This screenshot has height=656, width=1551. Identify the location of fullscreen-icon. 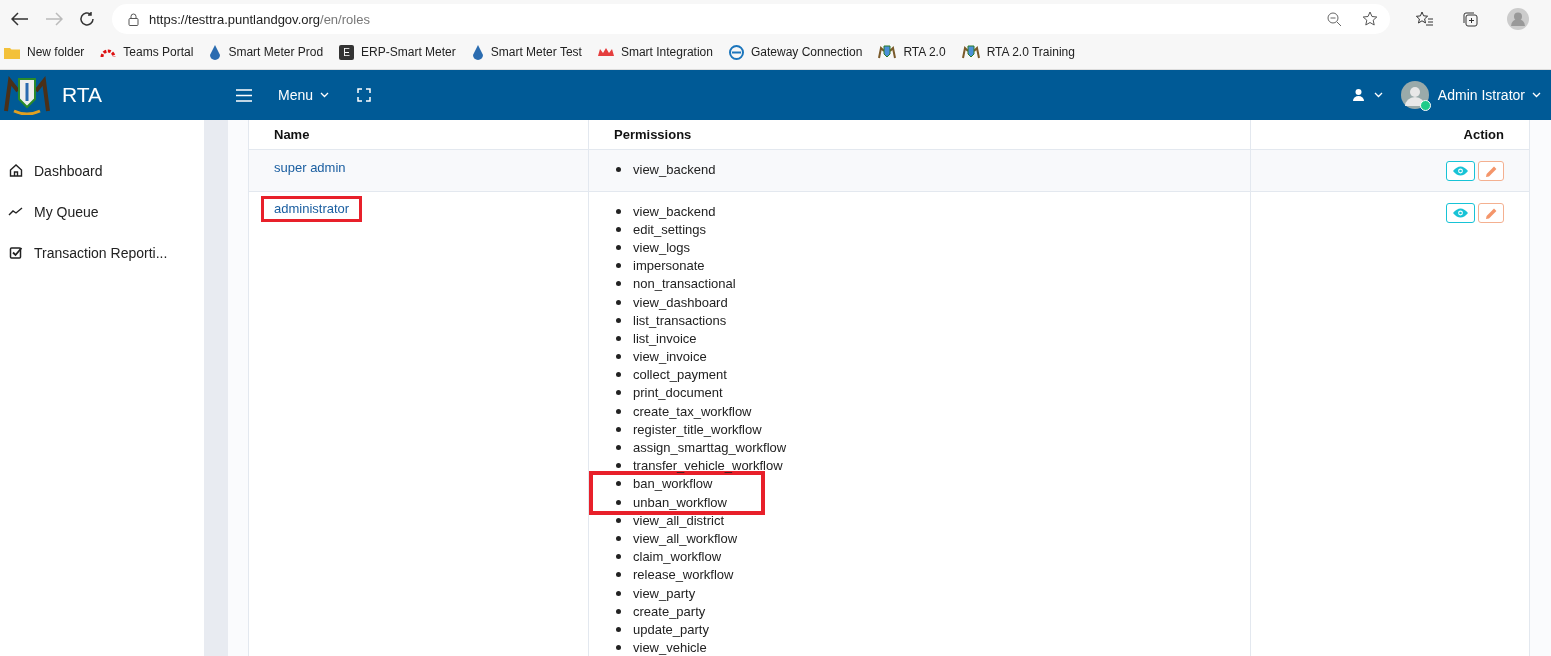
(364, 95).